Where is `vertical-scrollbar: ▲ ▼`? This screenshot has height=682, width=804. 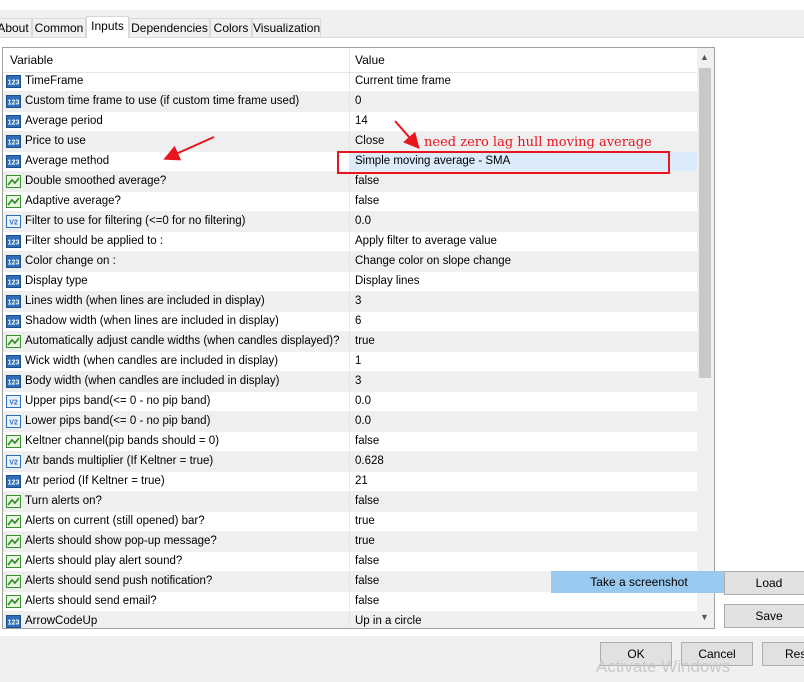
vertical-scrollbar: ▲ ▼ is located at coordinates (705, 338).